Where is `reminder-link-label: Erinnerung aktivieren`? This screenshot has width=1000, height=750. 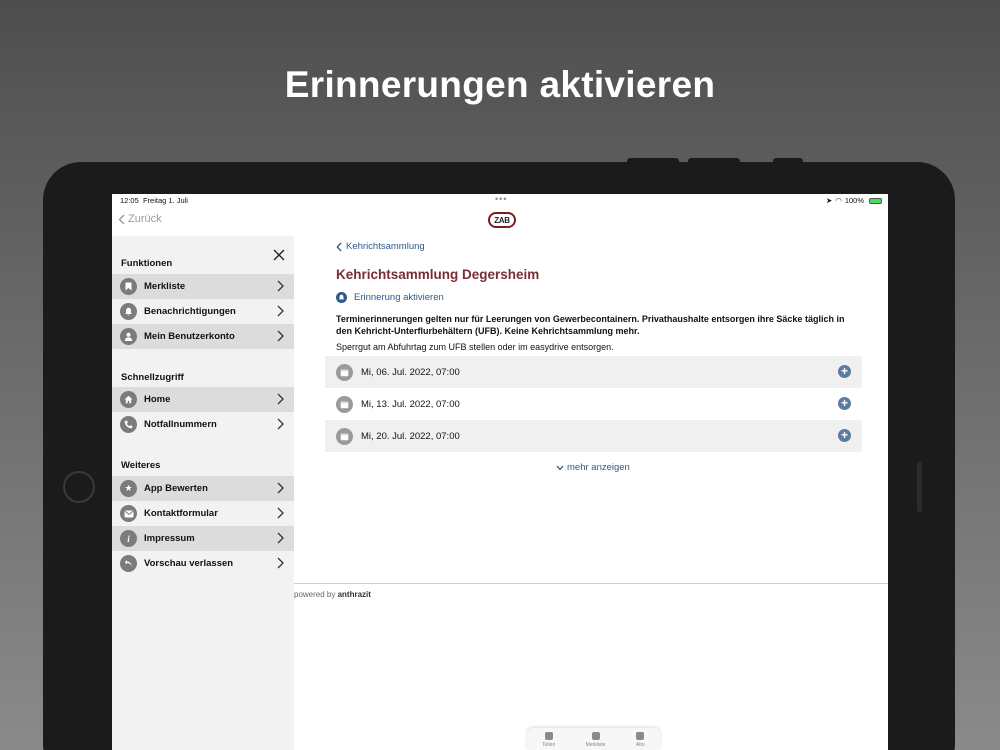
reminder-link-label: Erinnerung aktivieren is located at coordinates (399, 297).